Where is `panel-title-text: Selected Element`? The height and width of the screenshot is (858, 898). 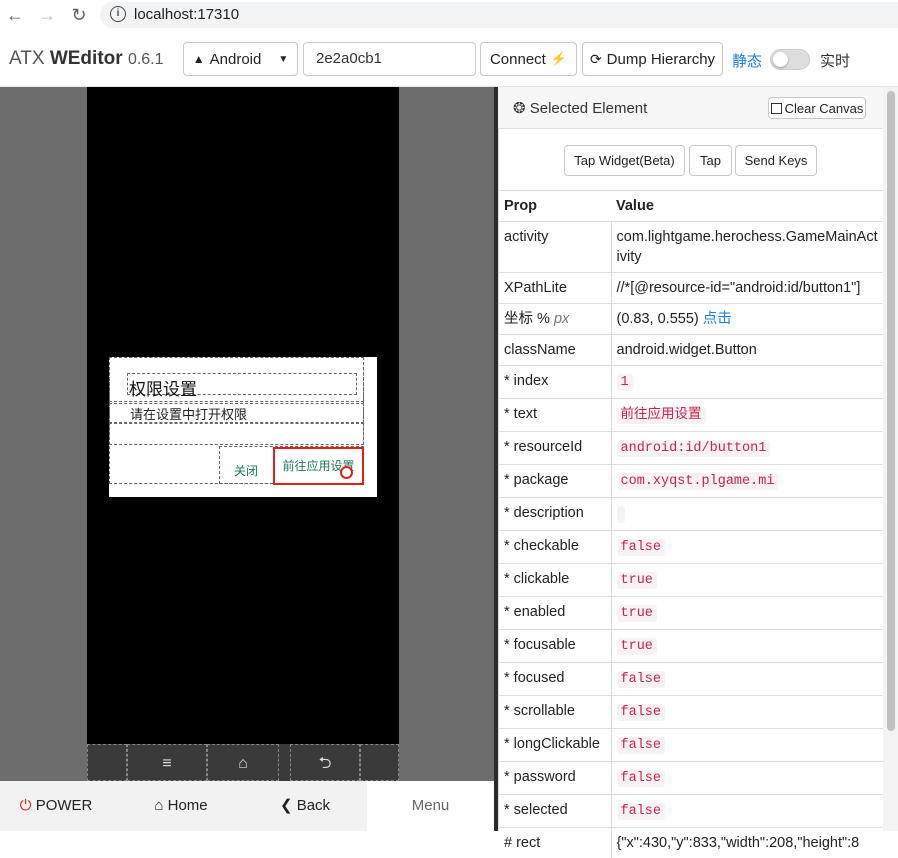 panel-title-text: Selected Element is located at coordinates (589, 108).